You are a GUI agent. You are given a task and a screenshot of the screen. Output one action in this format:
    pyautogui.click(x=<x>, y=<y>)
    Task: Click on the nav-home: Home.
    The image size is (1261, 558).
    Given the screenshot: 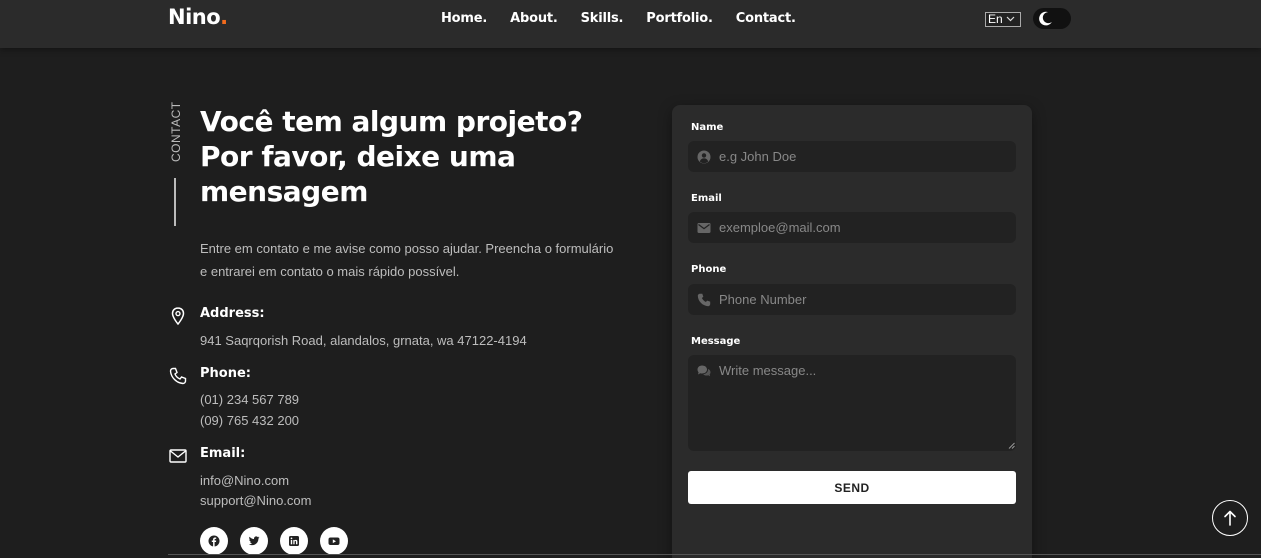 What is the action you would take?
    pyautogui.click(x=464, y=18)
    